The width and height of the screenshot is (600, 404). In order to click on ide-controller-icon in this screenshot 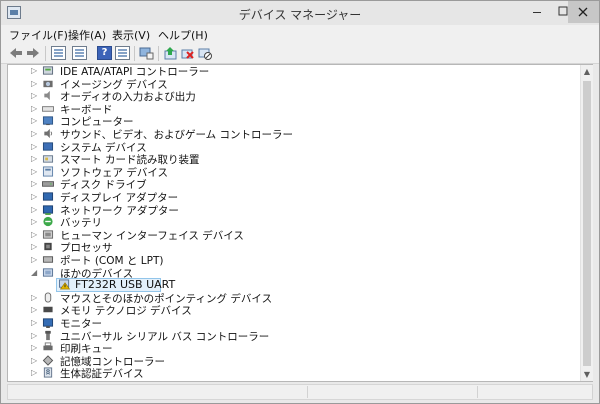, I will do `click(48, 70)`.